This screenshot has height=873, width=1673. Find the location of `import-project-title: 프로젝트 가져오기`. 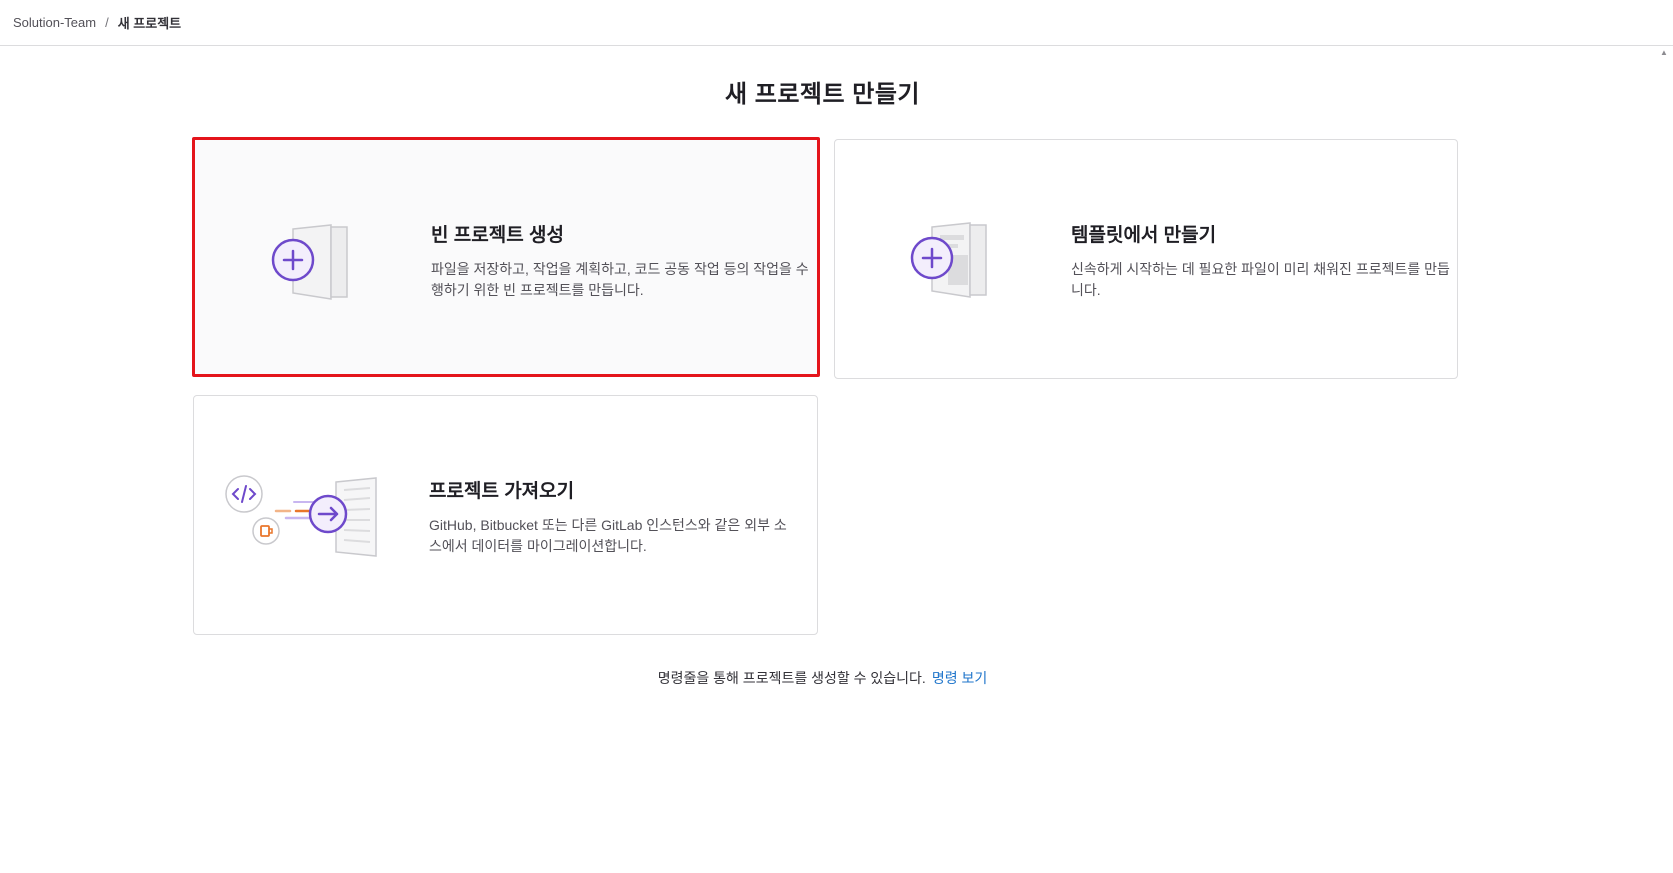

import-project-title: 프로젝트 가져오기 is located at coordinates (502, 491).